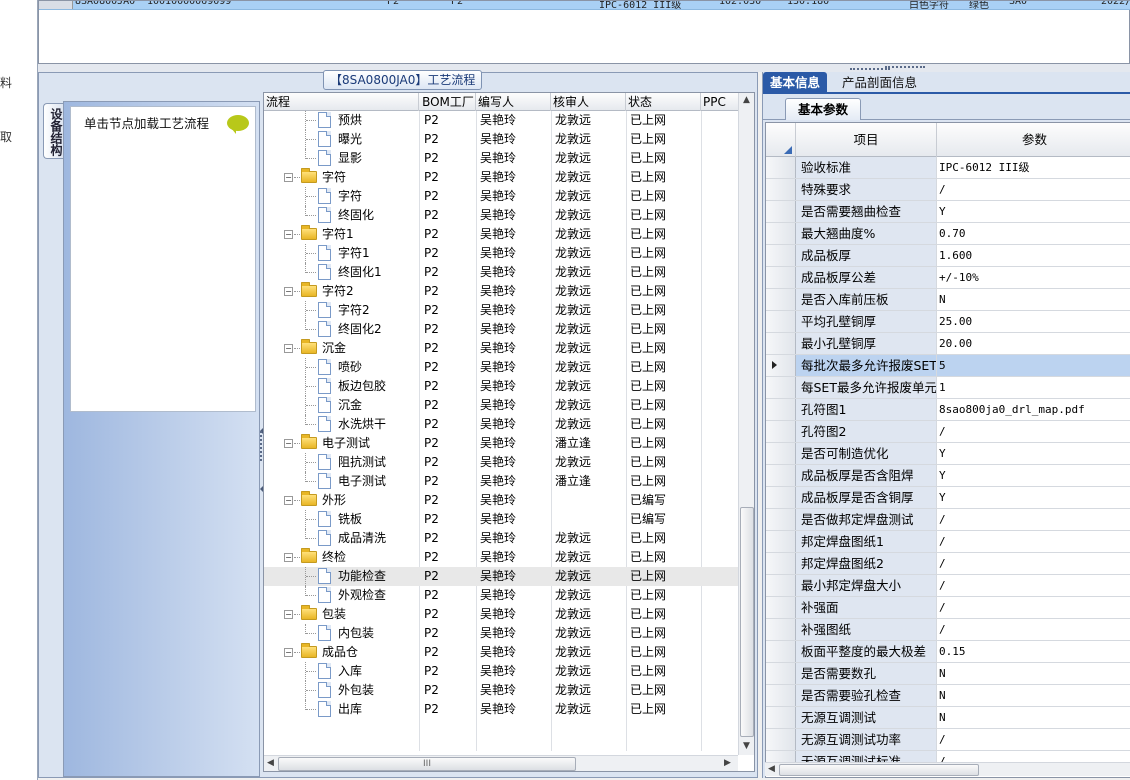 This screenshot has width=1130, height=780. I want to click on tree-group-row: − 外形 P2 吴艳玲 已编写, so click(501, 500).